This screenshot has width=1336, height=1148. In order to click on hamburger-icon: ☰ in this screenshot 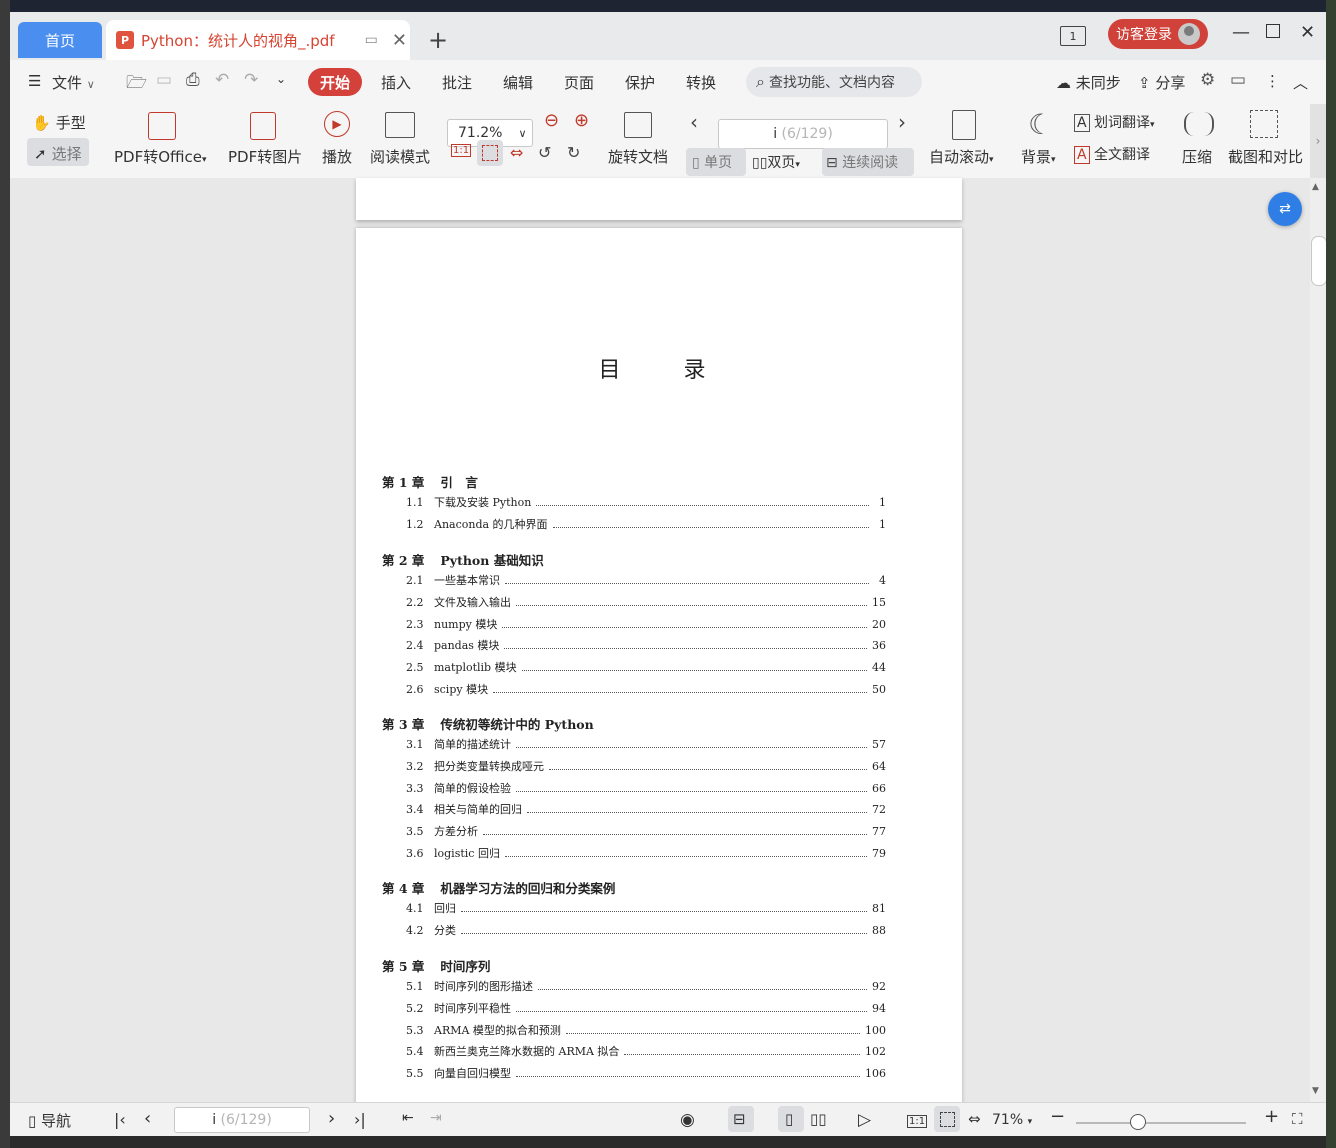, I will do `click(34, 81)`.